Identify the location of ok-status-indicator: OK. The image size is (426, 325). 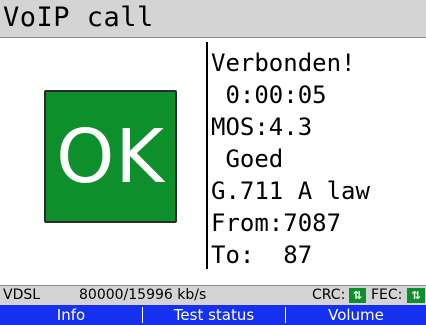
(110, 156).